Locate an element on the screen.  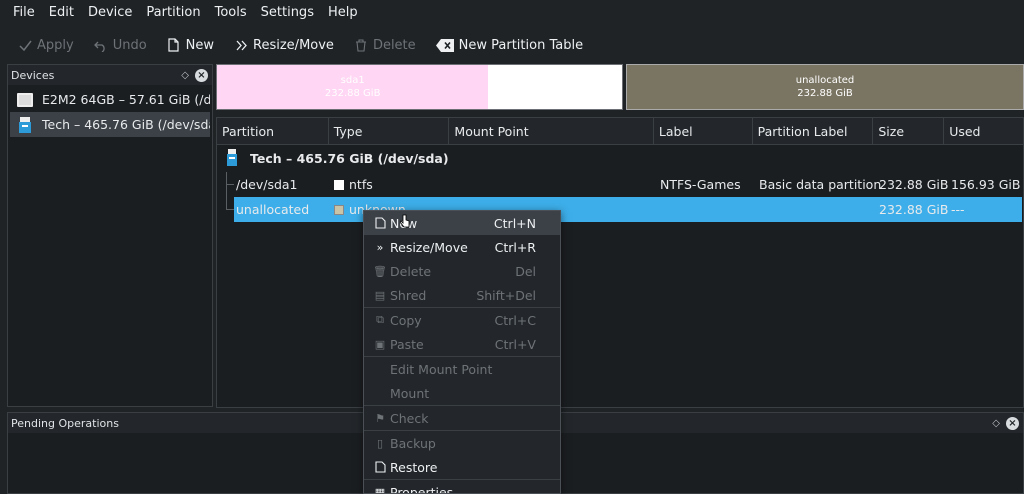
menu-item-shortcut: Shift+Del is located at coordinates (506, 295).